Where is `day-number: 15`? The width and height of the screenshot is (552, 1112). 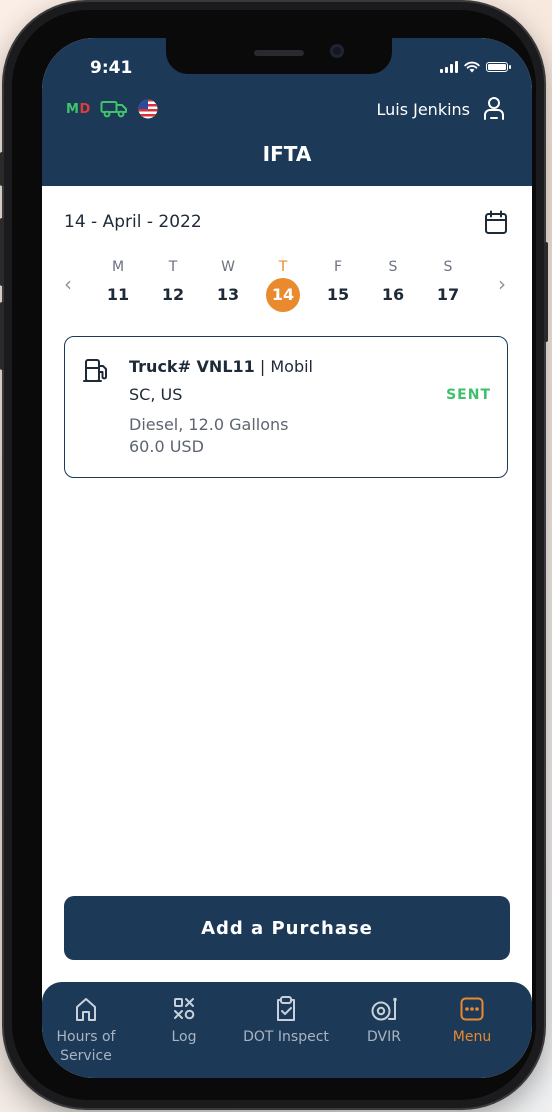 day-number: 15 is located at coordinates (338, 294).